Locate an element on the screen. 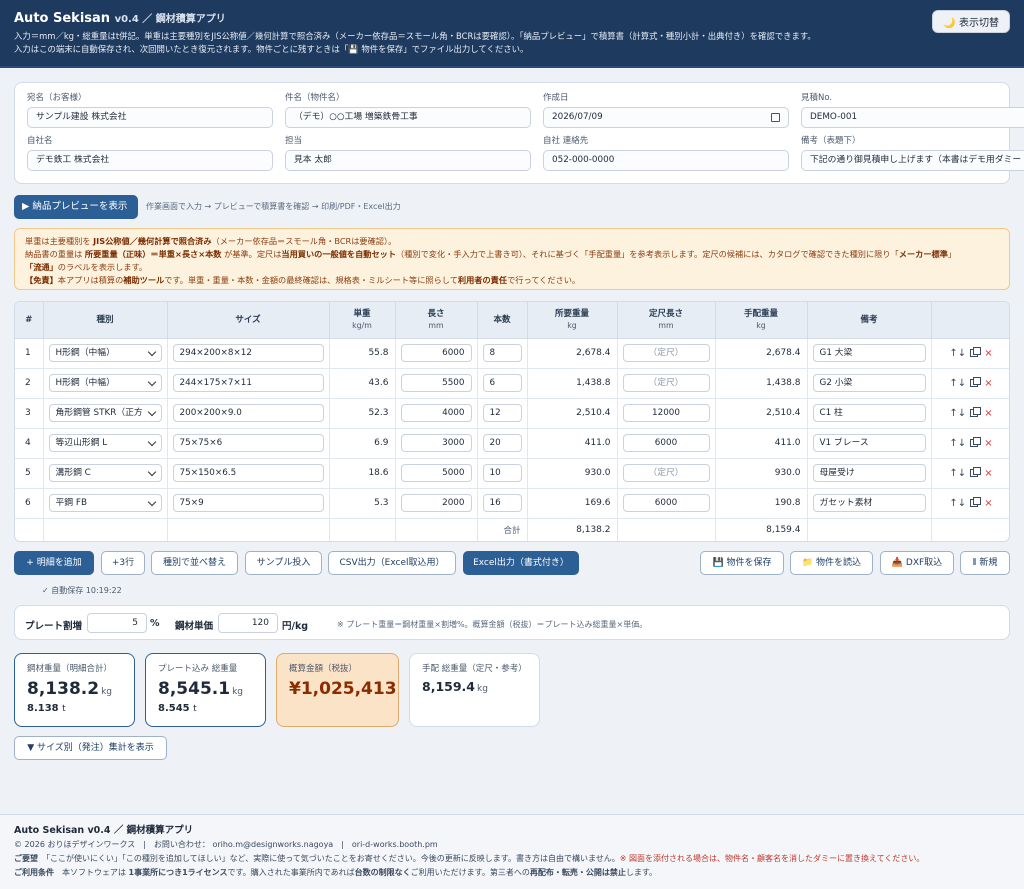  meta-field-input: 052-000-0000 is located at coordinates (666, 160).